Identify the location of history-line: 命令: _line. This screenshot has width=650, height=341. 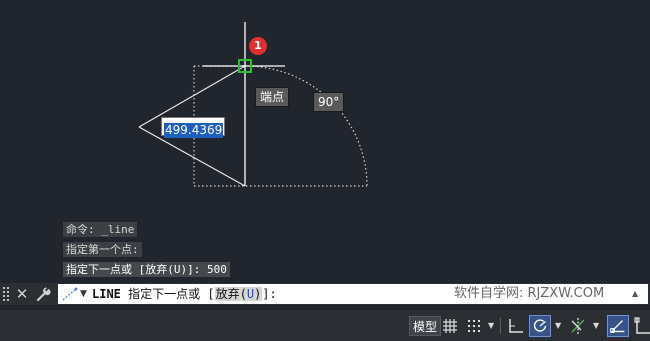
(100, 229).